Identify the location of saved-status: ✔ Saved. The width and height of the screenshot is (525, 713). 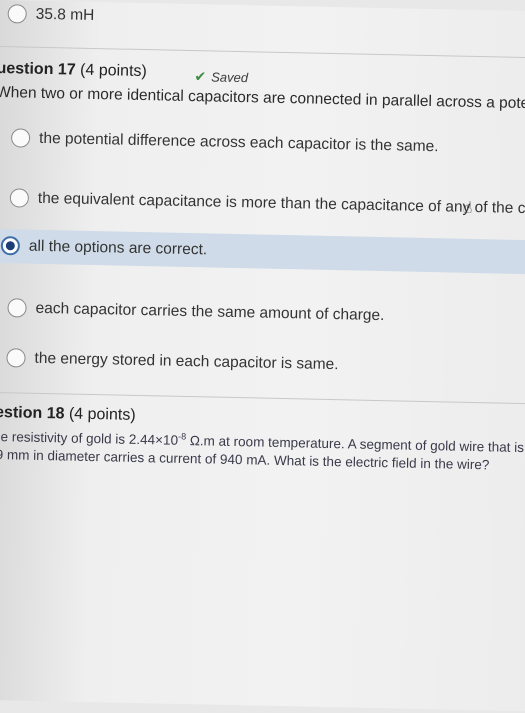
(221, 77).